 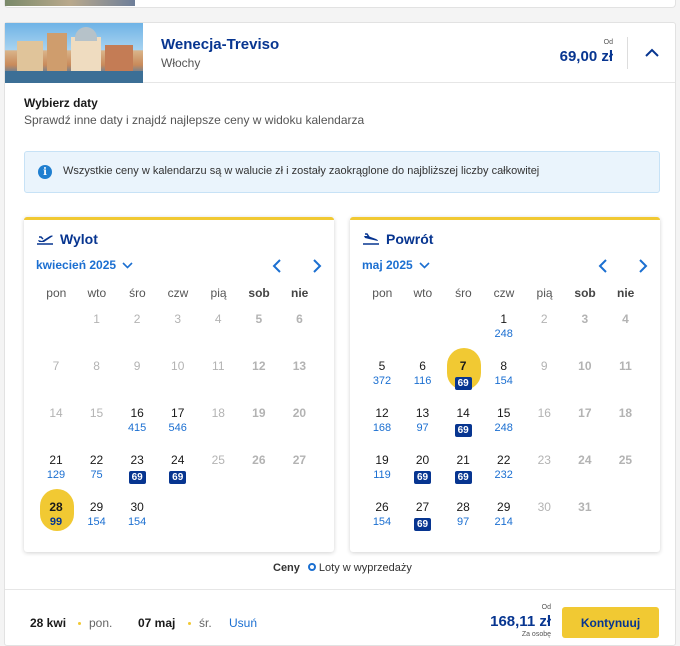 What do you see at coordinates (56, 382) in the screenshot?
I see `calendar-day: 7` at bounding box center [56, 382].